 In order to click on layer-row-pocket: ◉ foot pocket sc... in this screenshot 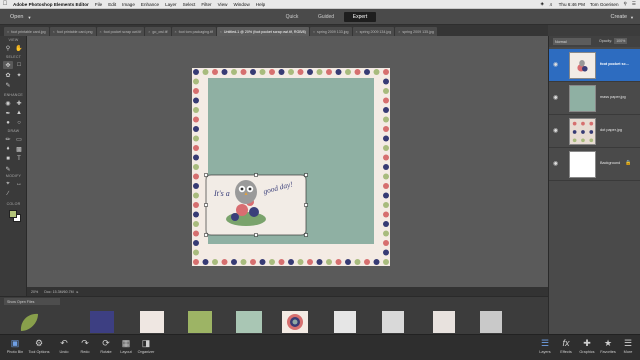, I will do `click(594, 65)`.